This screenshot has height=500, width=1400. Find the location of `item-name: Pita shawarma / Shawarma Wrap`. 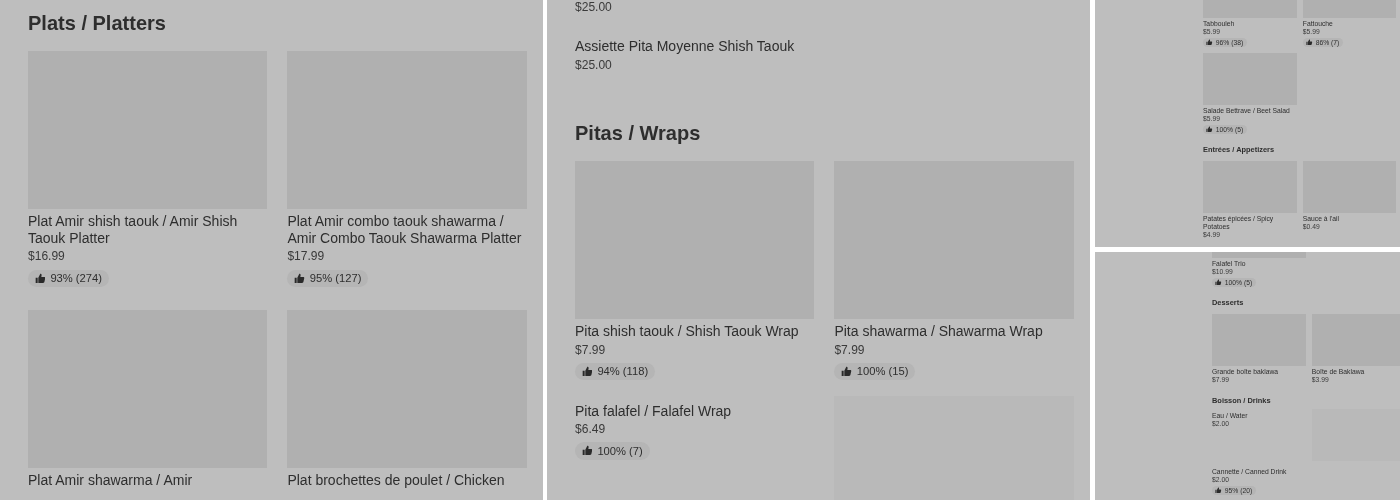

item-name: Pita shawarma / Shawarma Wrap is located at coordinates (939, 332).